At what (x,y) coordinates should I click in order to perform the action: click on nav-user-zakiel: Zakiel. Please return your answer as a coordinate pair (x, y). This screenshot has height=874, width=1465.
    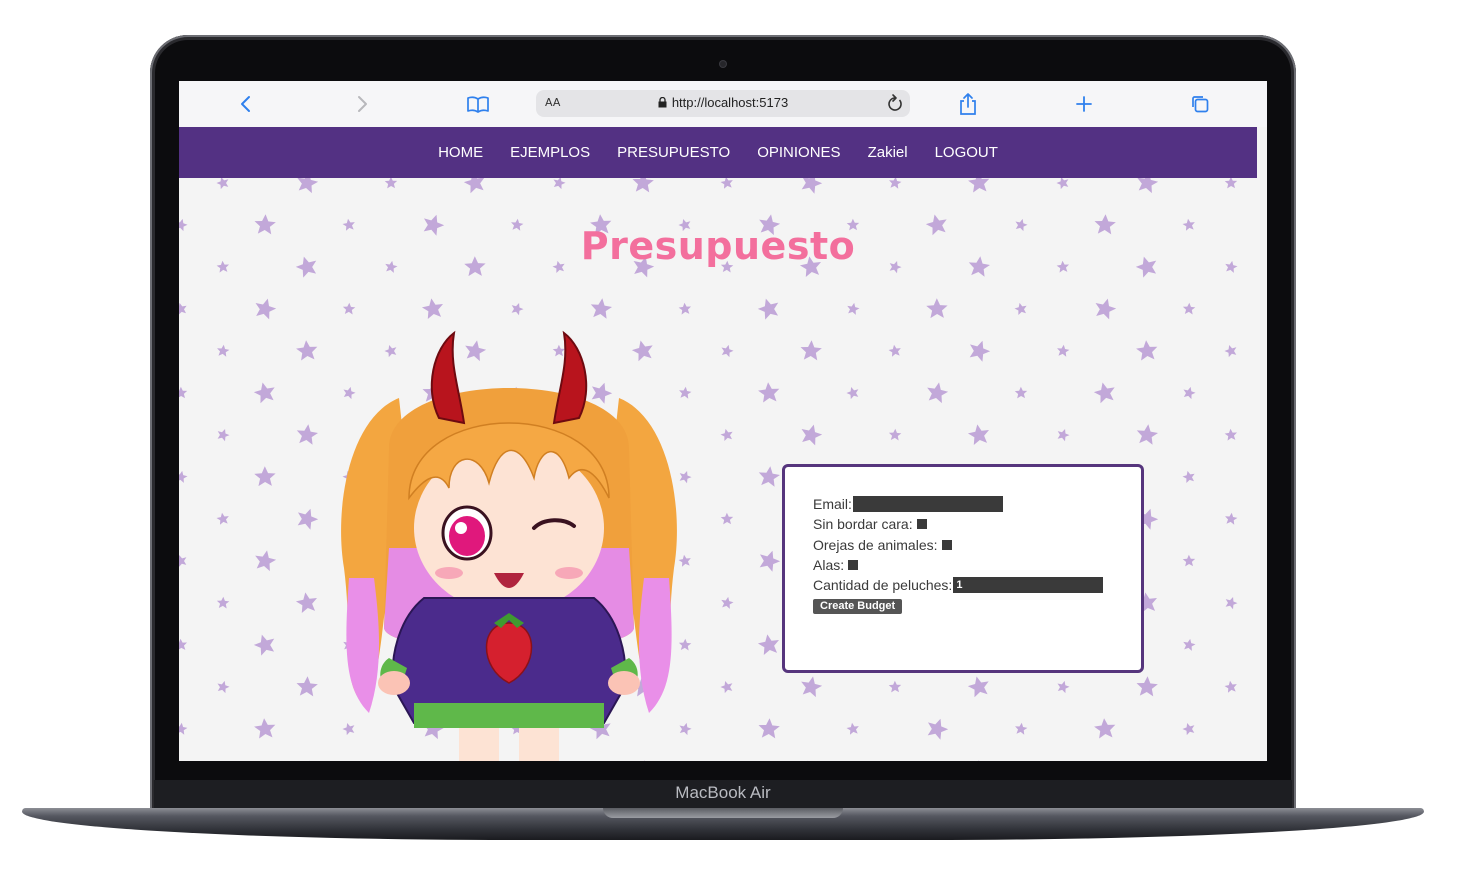
    Looking at the image, I should click on (888, 152).